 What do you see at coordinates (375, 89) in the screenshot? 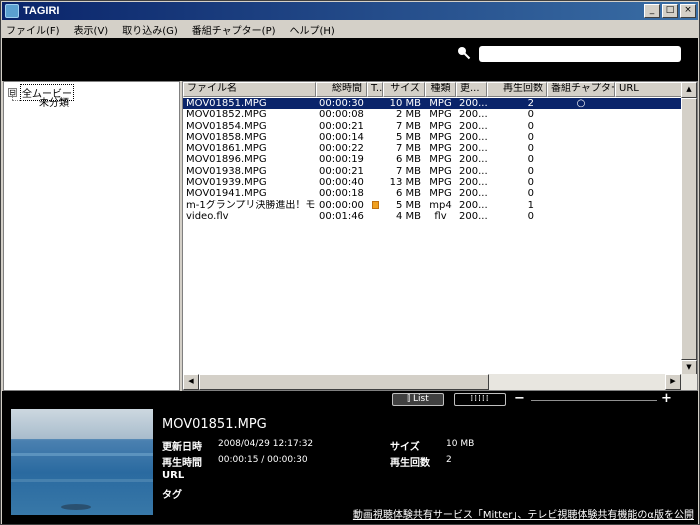
I see `column-t: T..` at bounding box center [375, 89].